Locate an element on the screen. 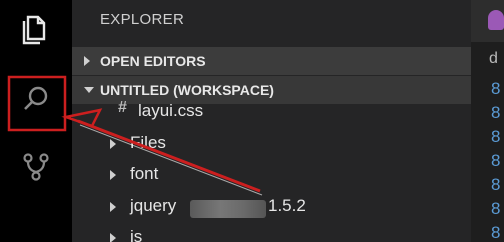 This screenshot has height=242, width=504. tree-item-layui-css: # layui.css is located at coordinates (218, 113).